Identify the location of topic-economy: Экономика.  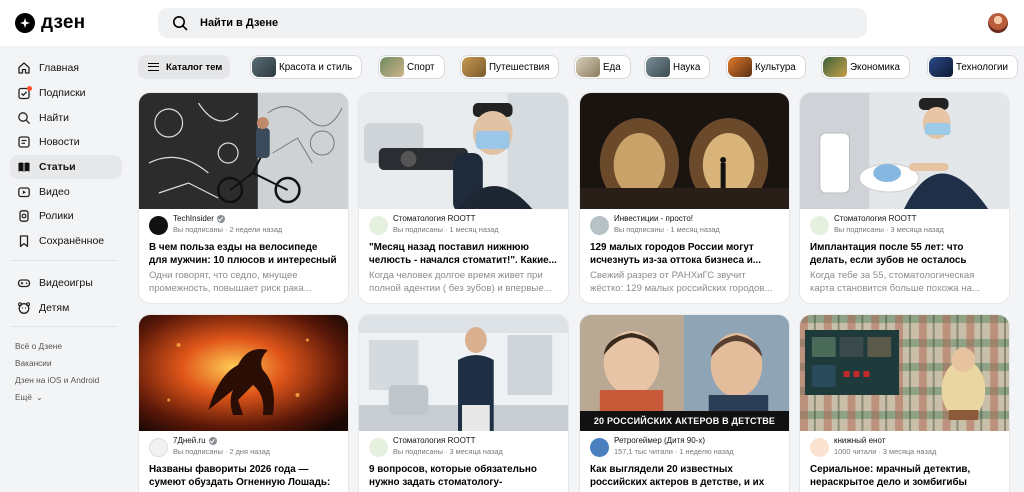
(865, 67).